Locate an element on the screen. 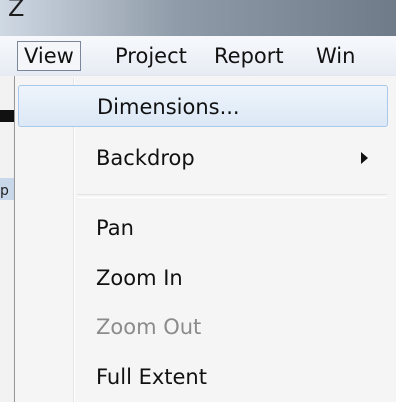  title-bar: Z is located at coordinates (198, 18).